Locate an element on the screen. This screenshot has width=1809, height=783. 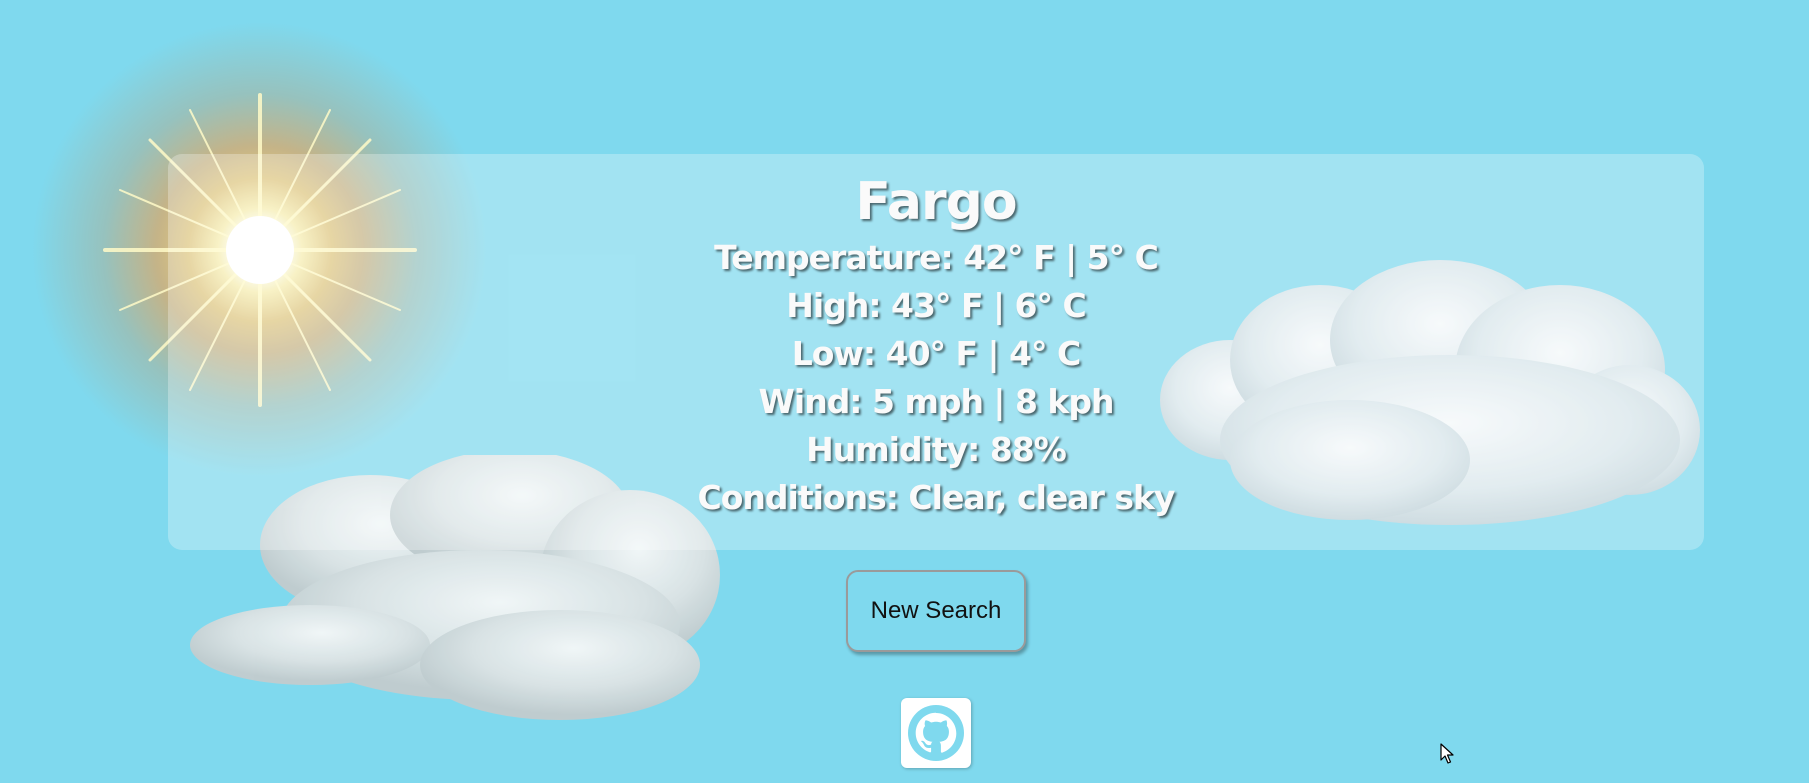
high-temperature-text: High: 43° F | 6° C is located at coordinates (936, 305).